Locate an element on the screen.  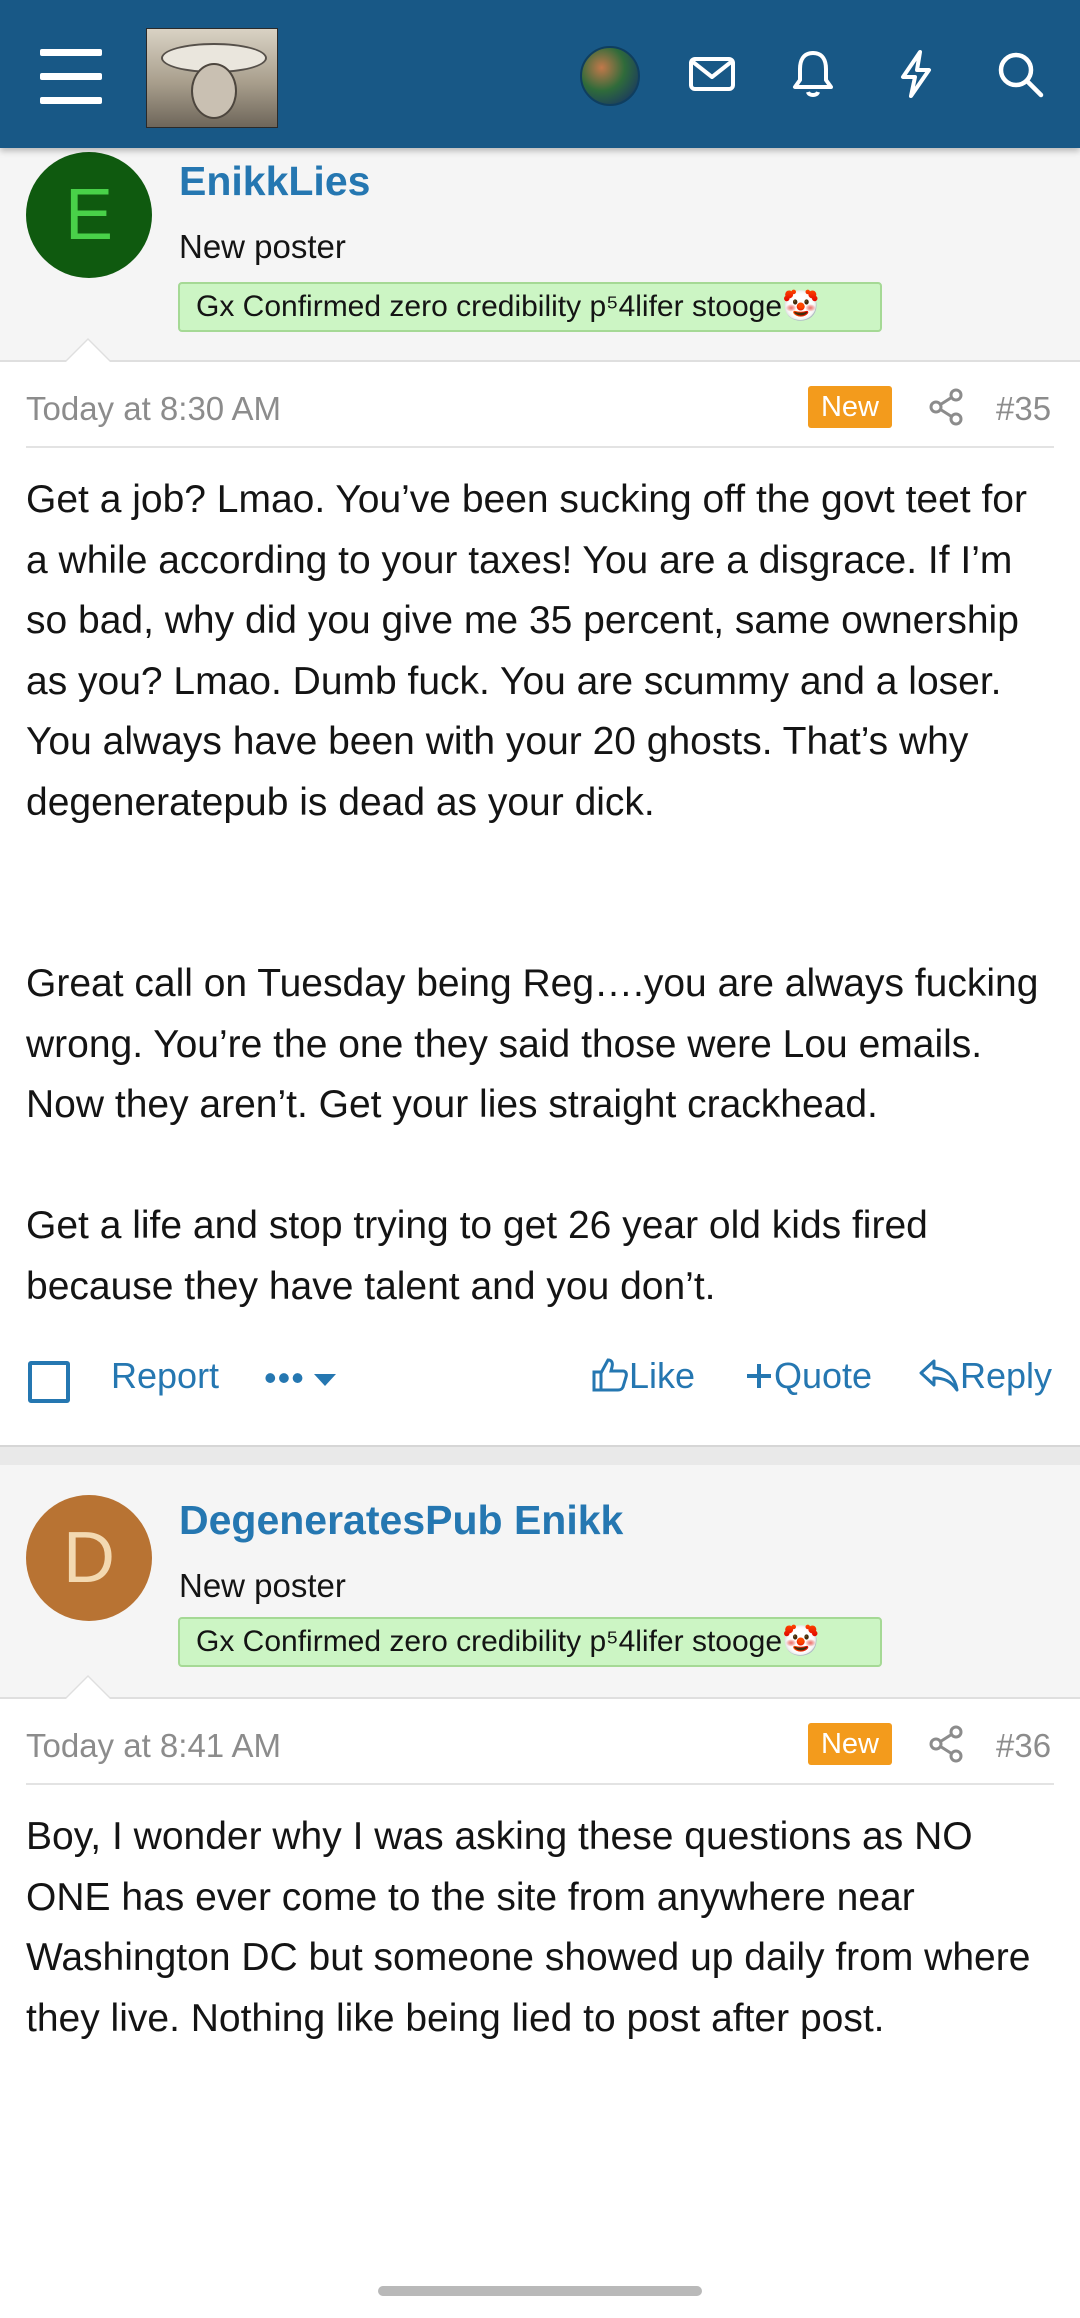
select-checkbox is located at coordinates (49, 1382).